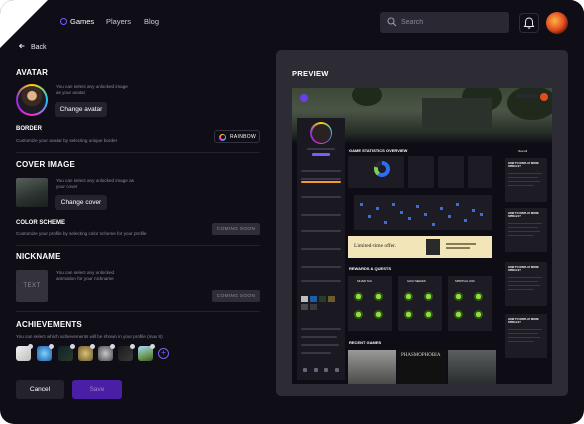 The image size is (584, 424). What do you see at coordinates (416, 281) in the screenshot?
I see `quest-title: GOLD SEEKER` at bounding box center [416, 281].